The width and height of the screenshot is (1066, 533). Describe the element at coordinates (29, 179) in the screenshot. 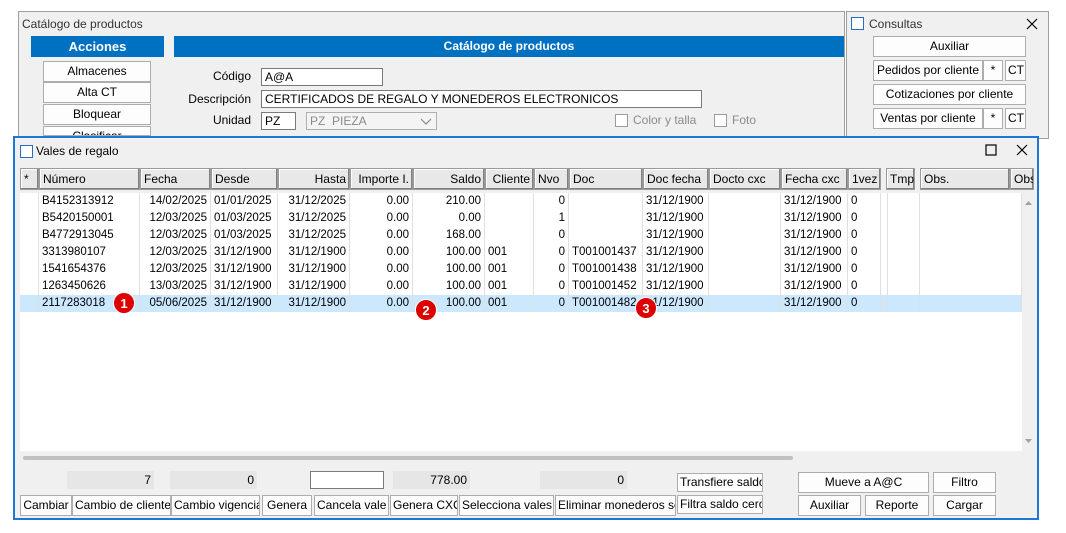

I see `col-header-star: *` at that location.